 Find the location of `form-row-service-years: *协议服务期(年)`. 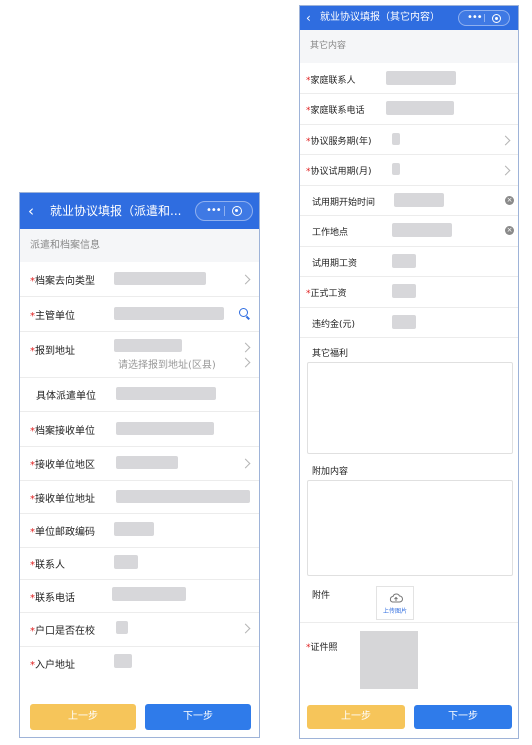

form-row-service-years: *协议服务期(年) is located at coordinates (409, 139).